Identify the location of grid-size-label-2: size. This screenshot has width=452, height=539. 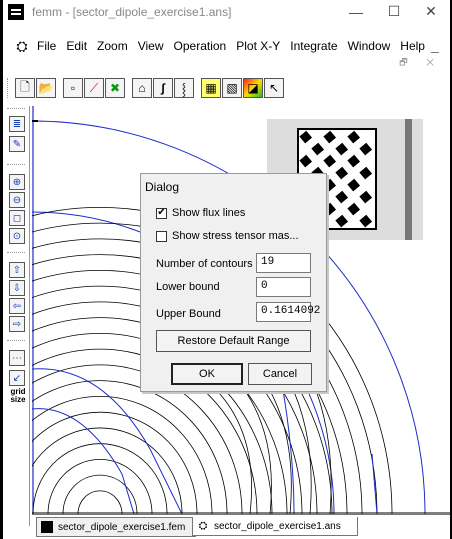
(18, 399).